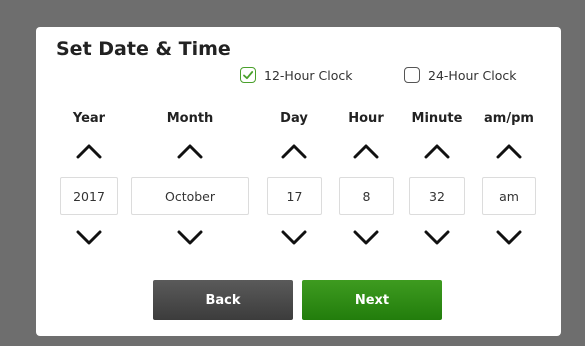 The image size is (585, 346). I want to click on ampm-up-arrow-icon, so click(509, 151).